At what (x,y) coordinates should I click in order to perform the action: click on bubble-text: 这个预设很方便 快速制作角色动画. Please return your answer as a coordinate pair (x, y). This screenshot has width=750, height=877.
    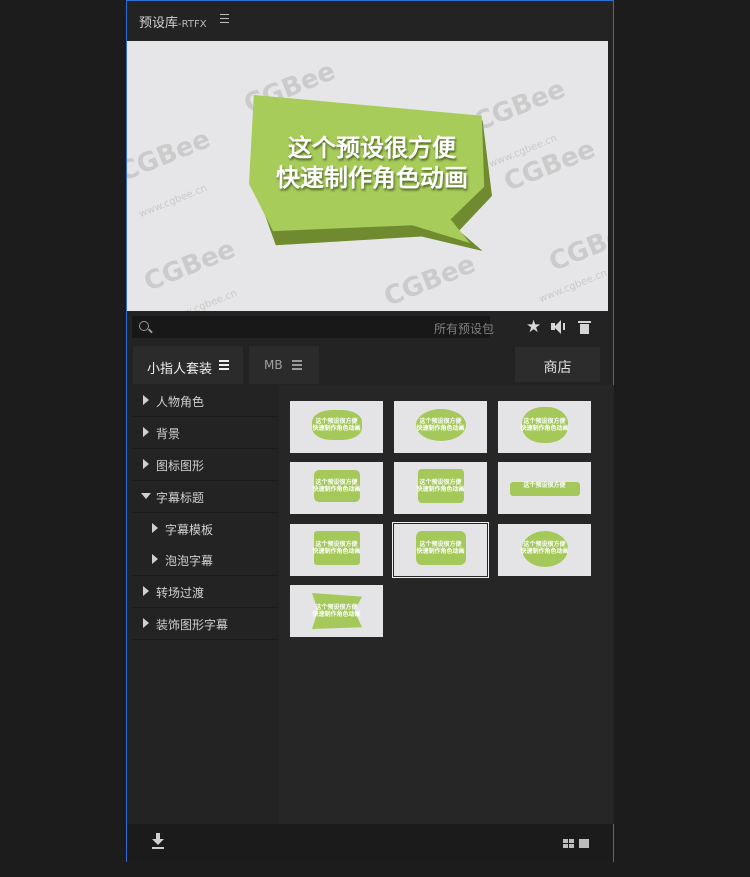
    Looking at the image, I should click on (372, 163).